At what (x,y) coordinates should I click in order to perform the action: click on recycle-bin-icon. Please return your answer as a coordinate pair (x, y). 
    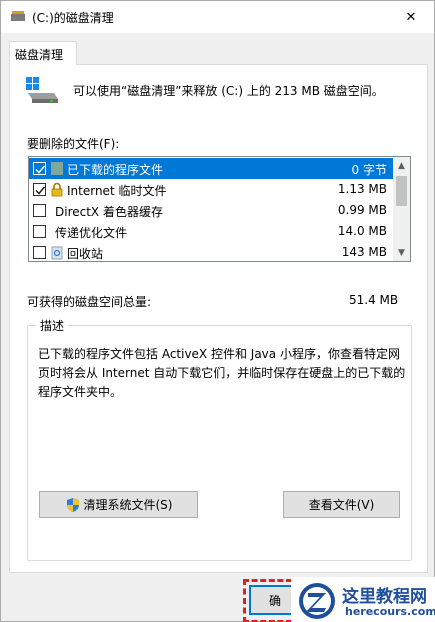
    Looking at the image, I should click on (57, 253).